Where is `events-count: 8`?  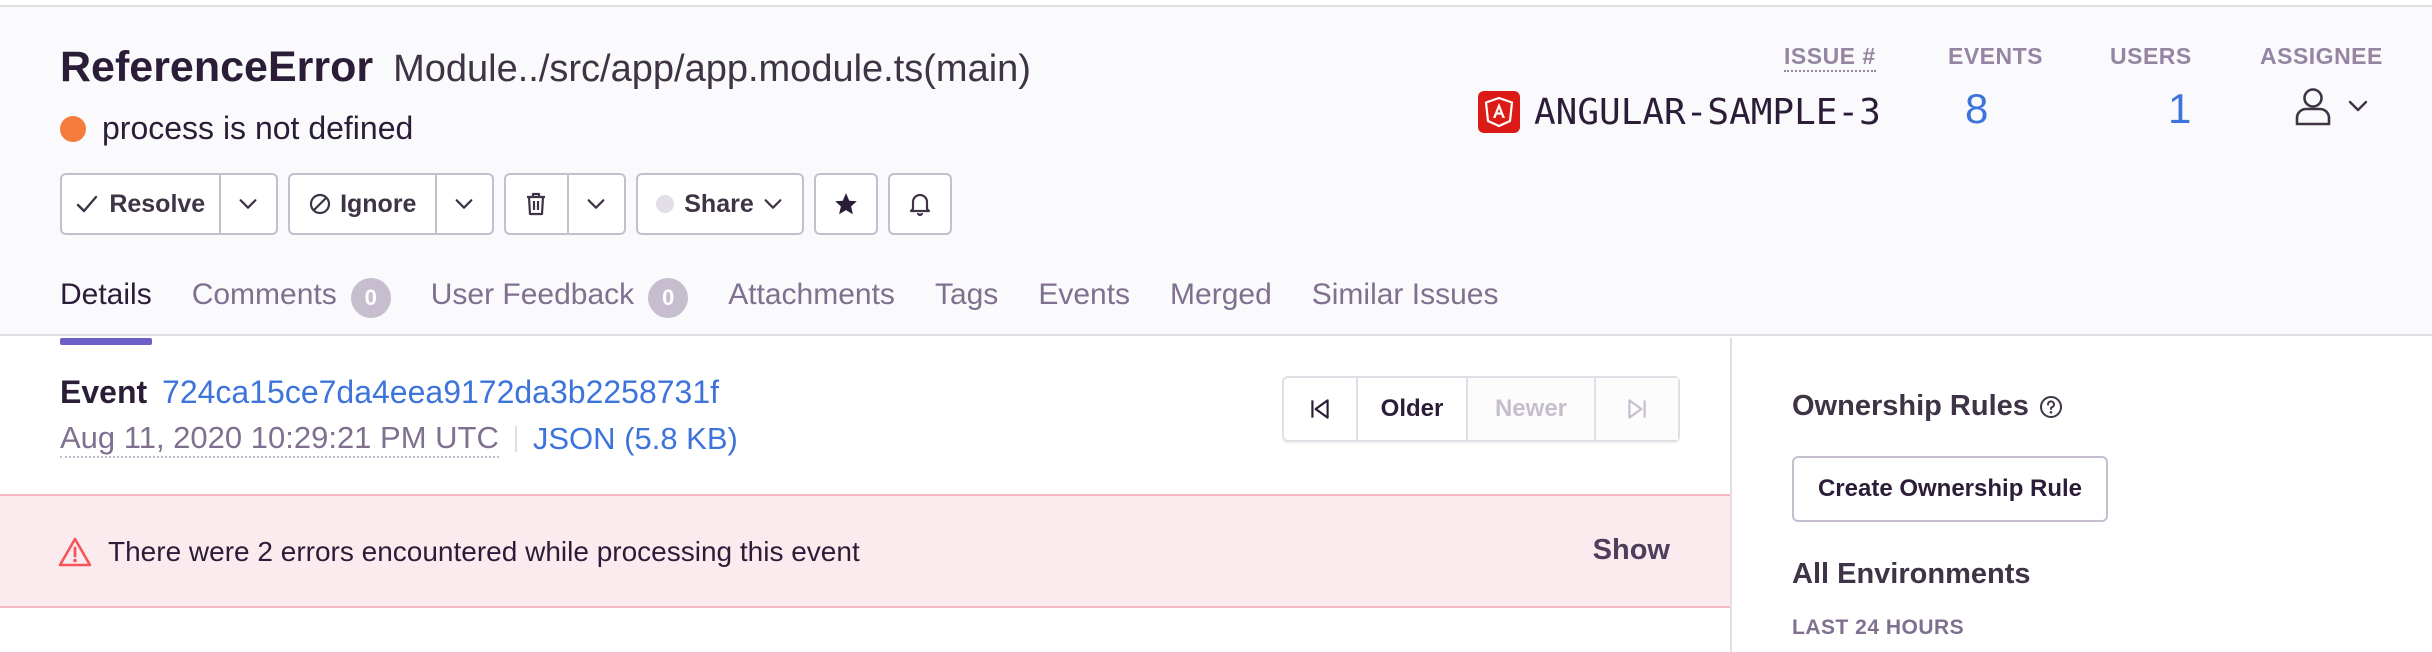
events-count: 8 is located at coordinates (1976, 109).